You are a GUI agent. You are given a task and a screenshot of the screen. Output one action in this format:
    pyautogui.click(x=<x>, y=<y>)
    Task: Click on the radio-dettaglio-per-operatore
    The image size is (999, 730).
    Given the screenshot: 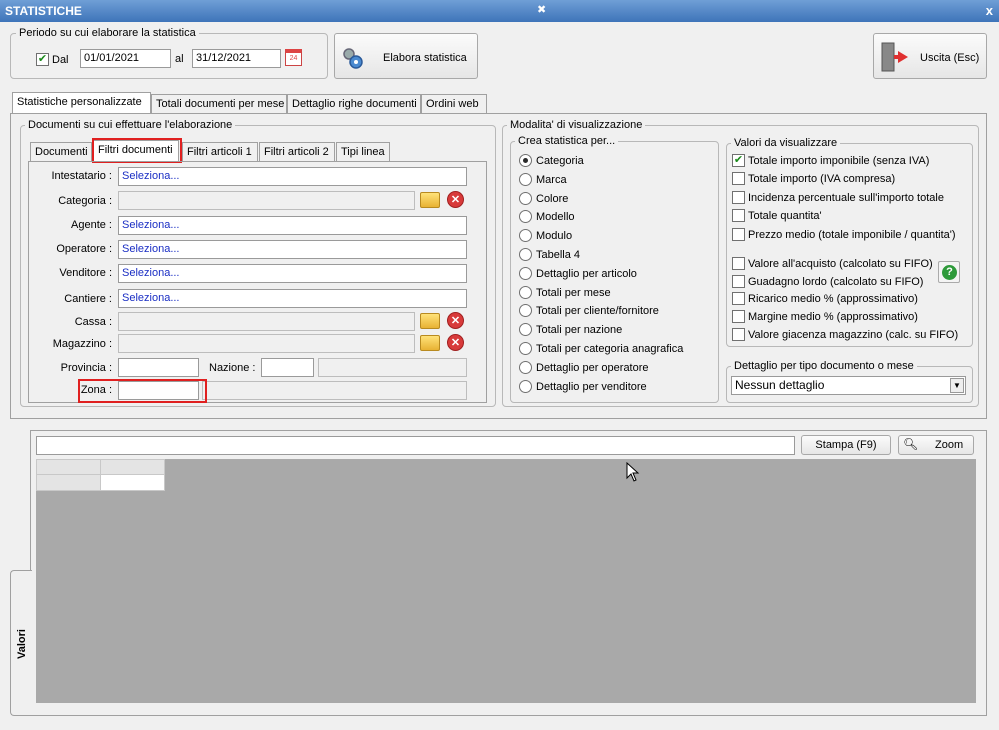 What is the action you would take?
    pyautogui.click(x=525, y=367)
    